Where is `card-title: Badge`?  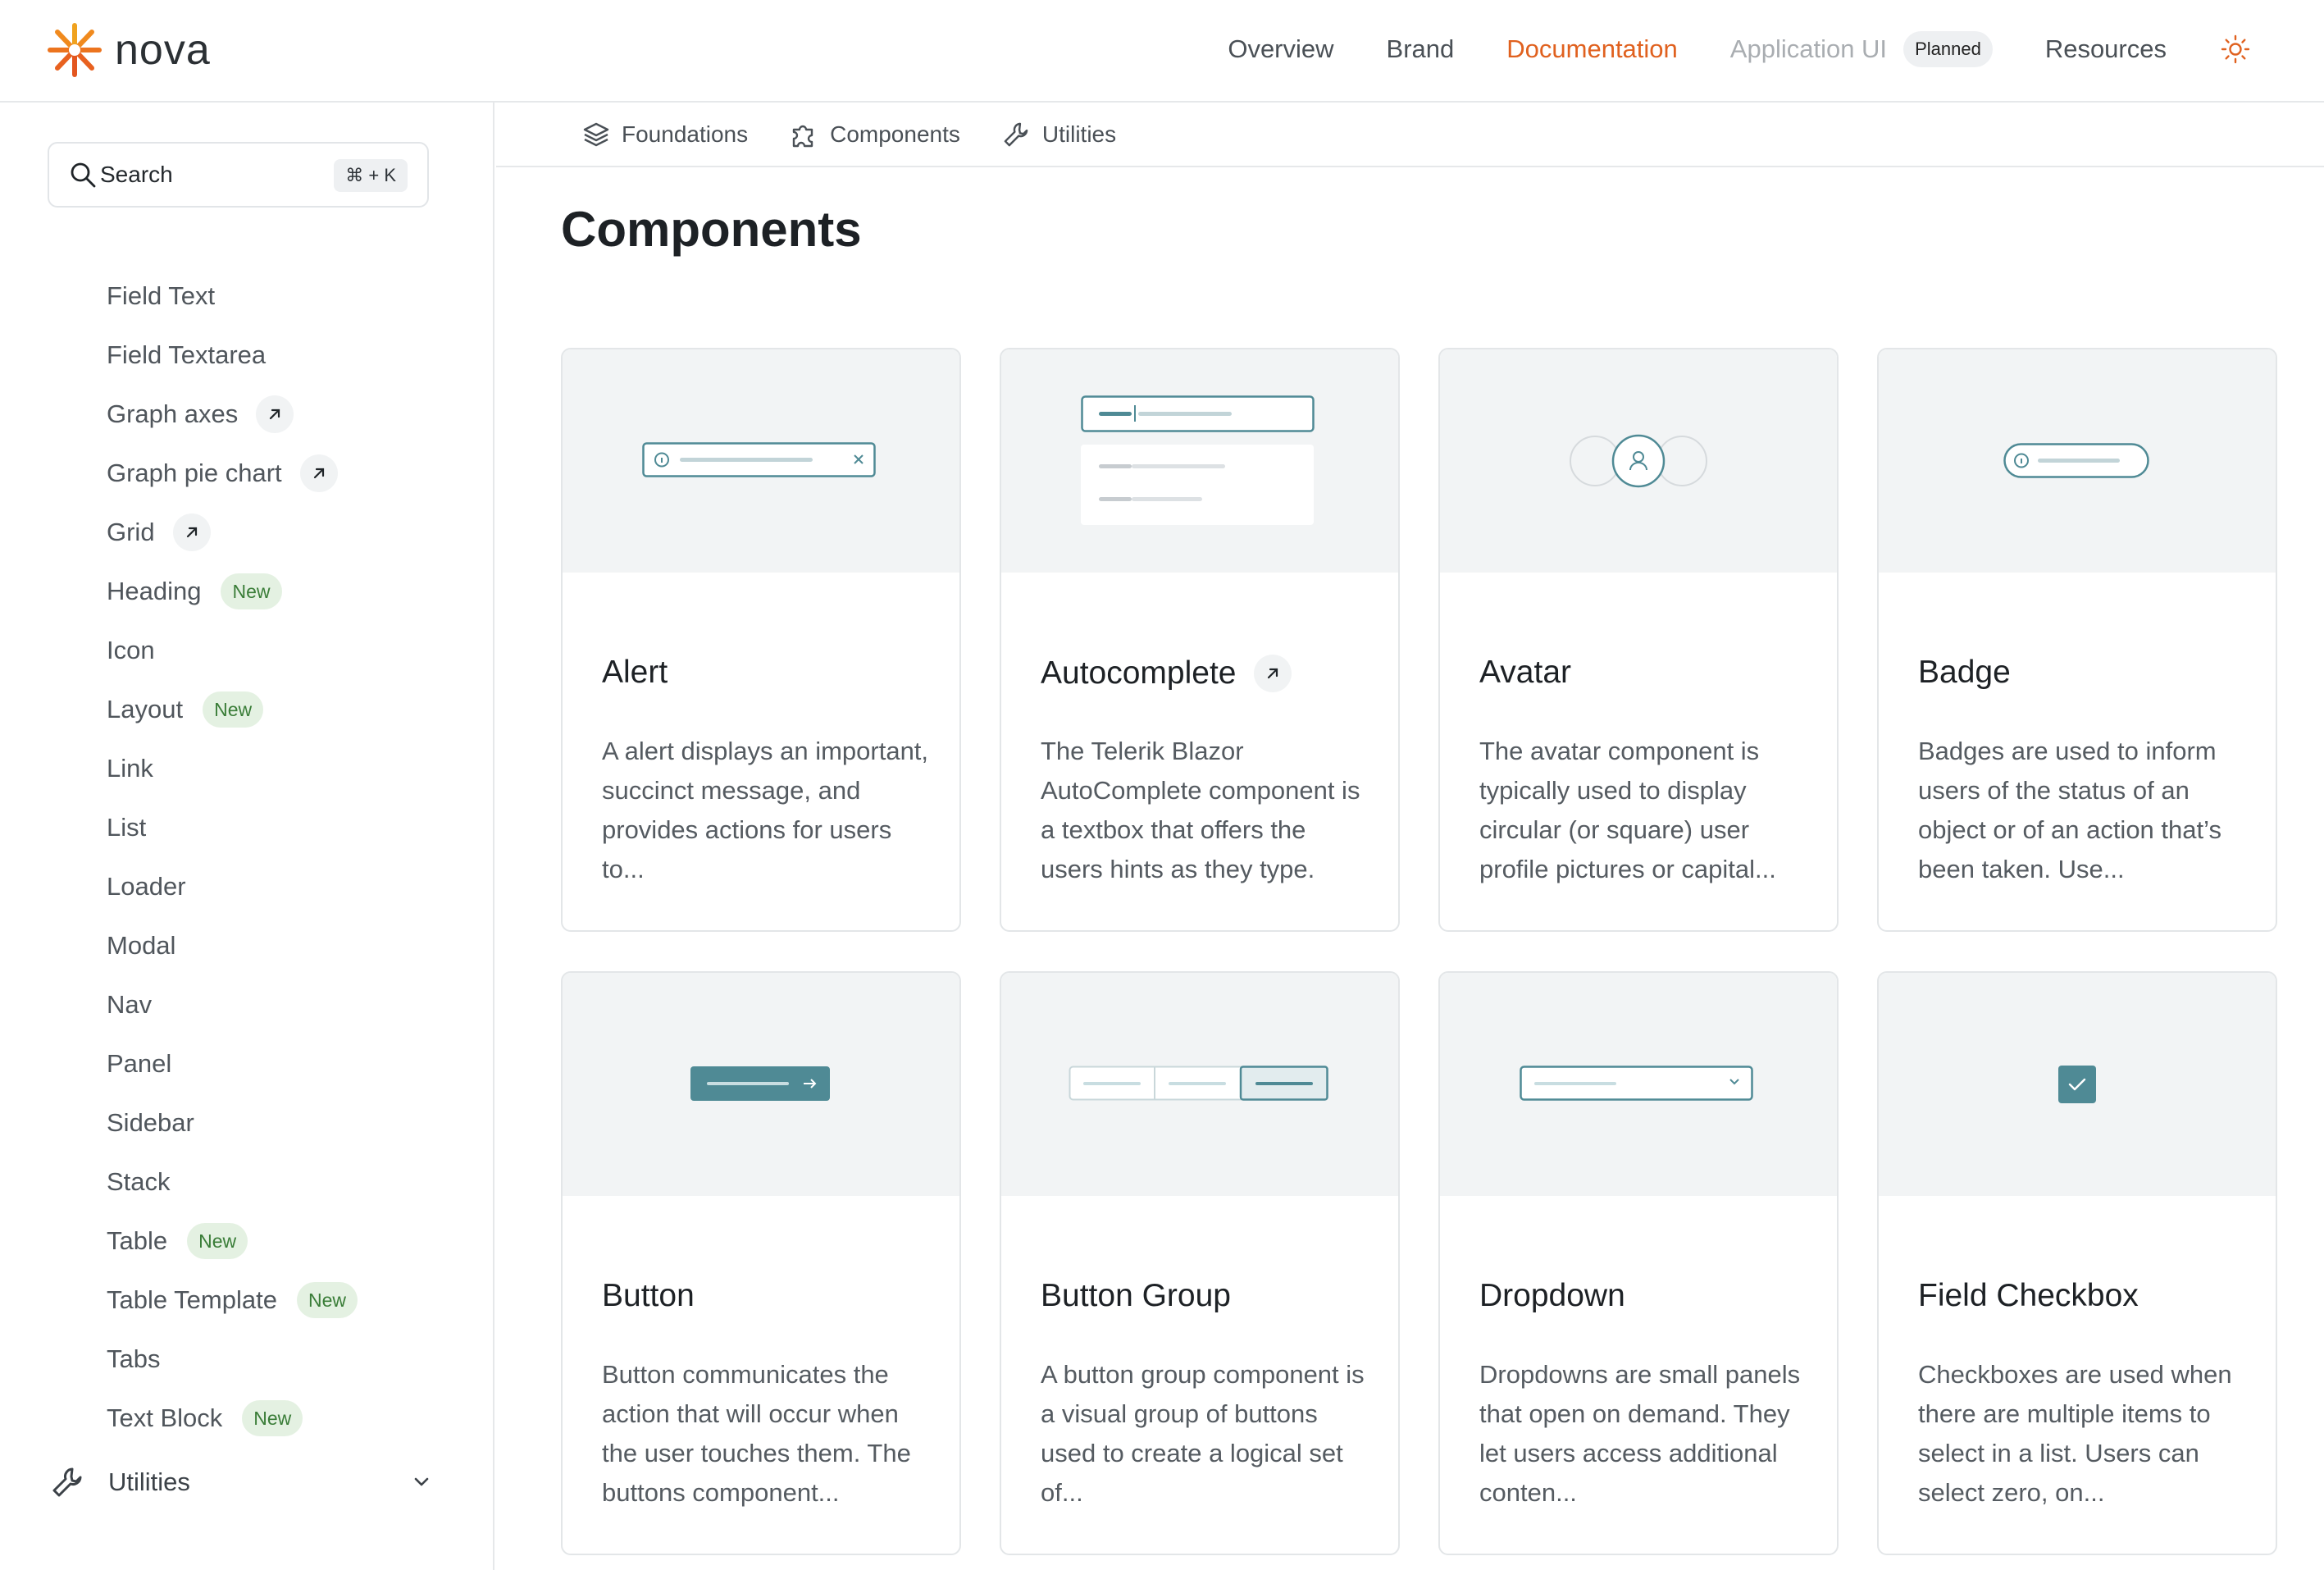 card-title: Badge is located at coordinates (1964, 673).